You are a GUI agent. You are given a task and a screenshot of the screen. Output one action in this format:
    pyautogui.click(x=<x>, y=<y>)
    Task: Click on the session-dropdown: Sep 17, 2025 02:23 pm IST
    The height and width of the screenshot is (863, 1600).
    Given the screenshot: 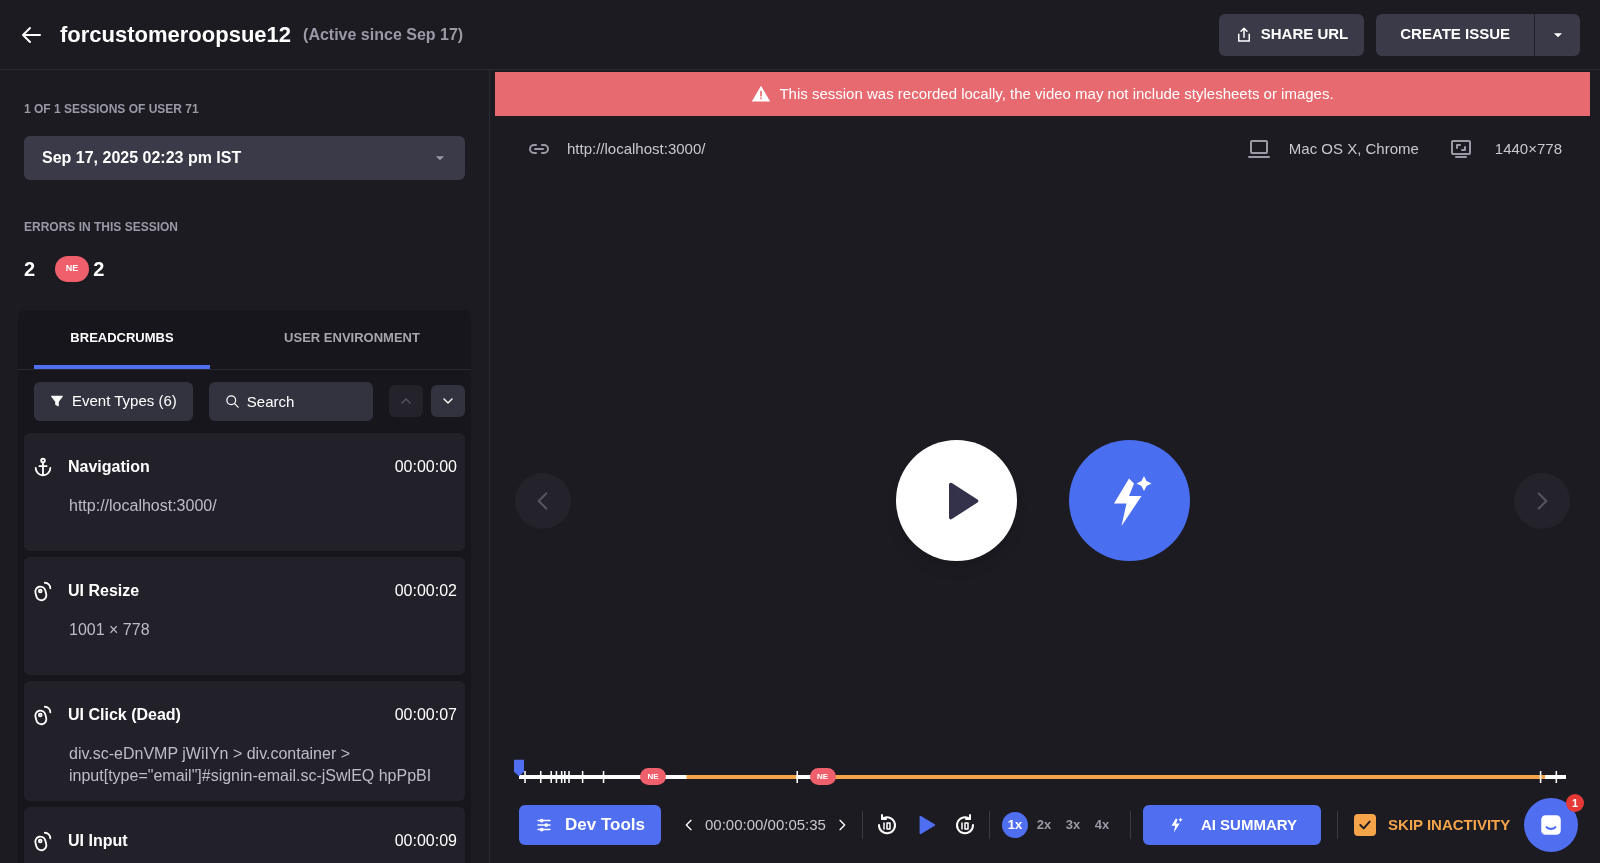 What is the action you would take?
    pyautogui.click(x=244, y=158)
    